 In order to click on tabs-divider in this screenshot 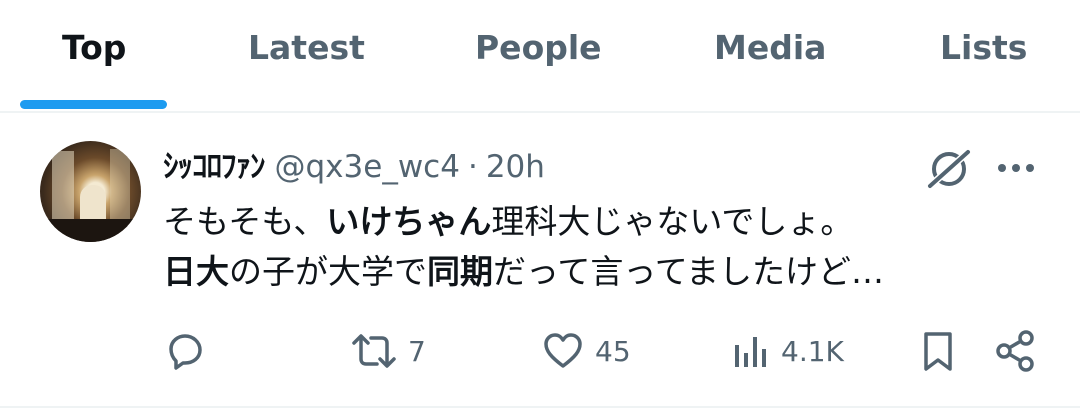, I will do `click(540, 112)`.